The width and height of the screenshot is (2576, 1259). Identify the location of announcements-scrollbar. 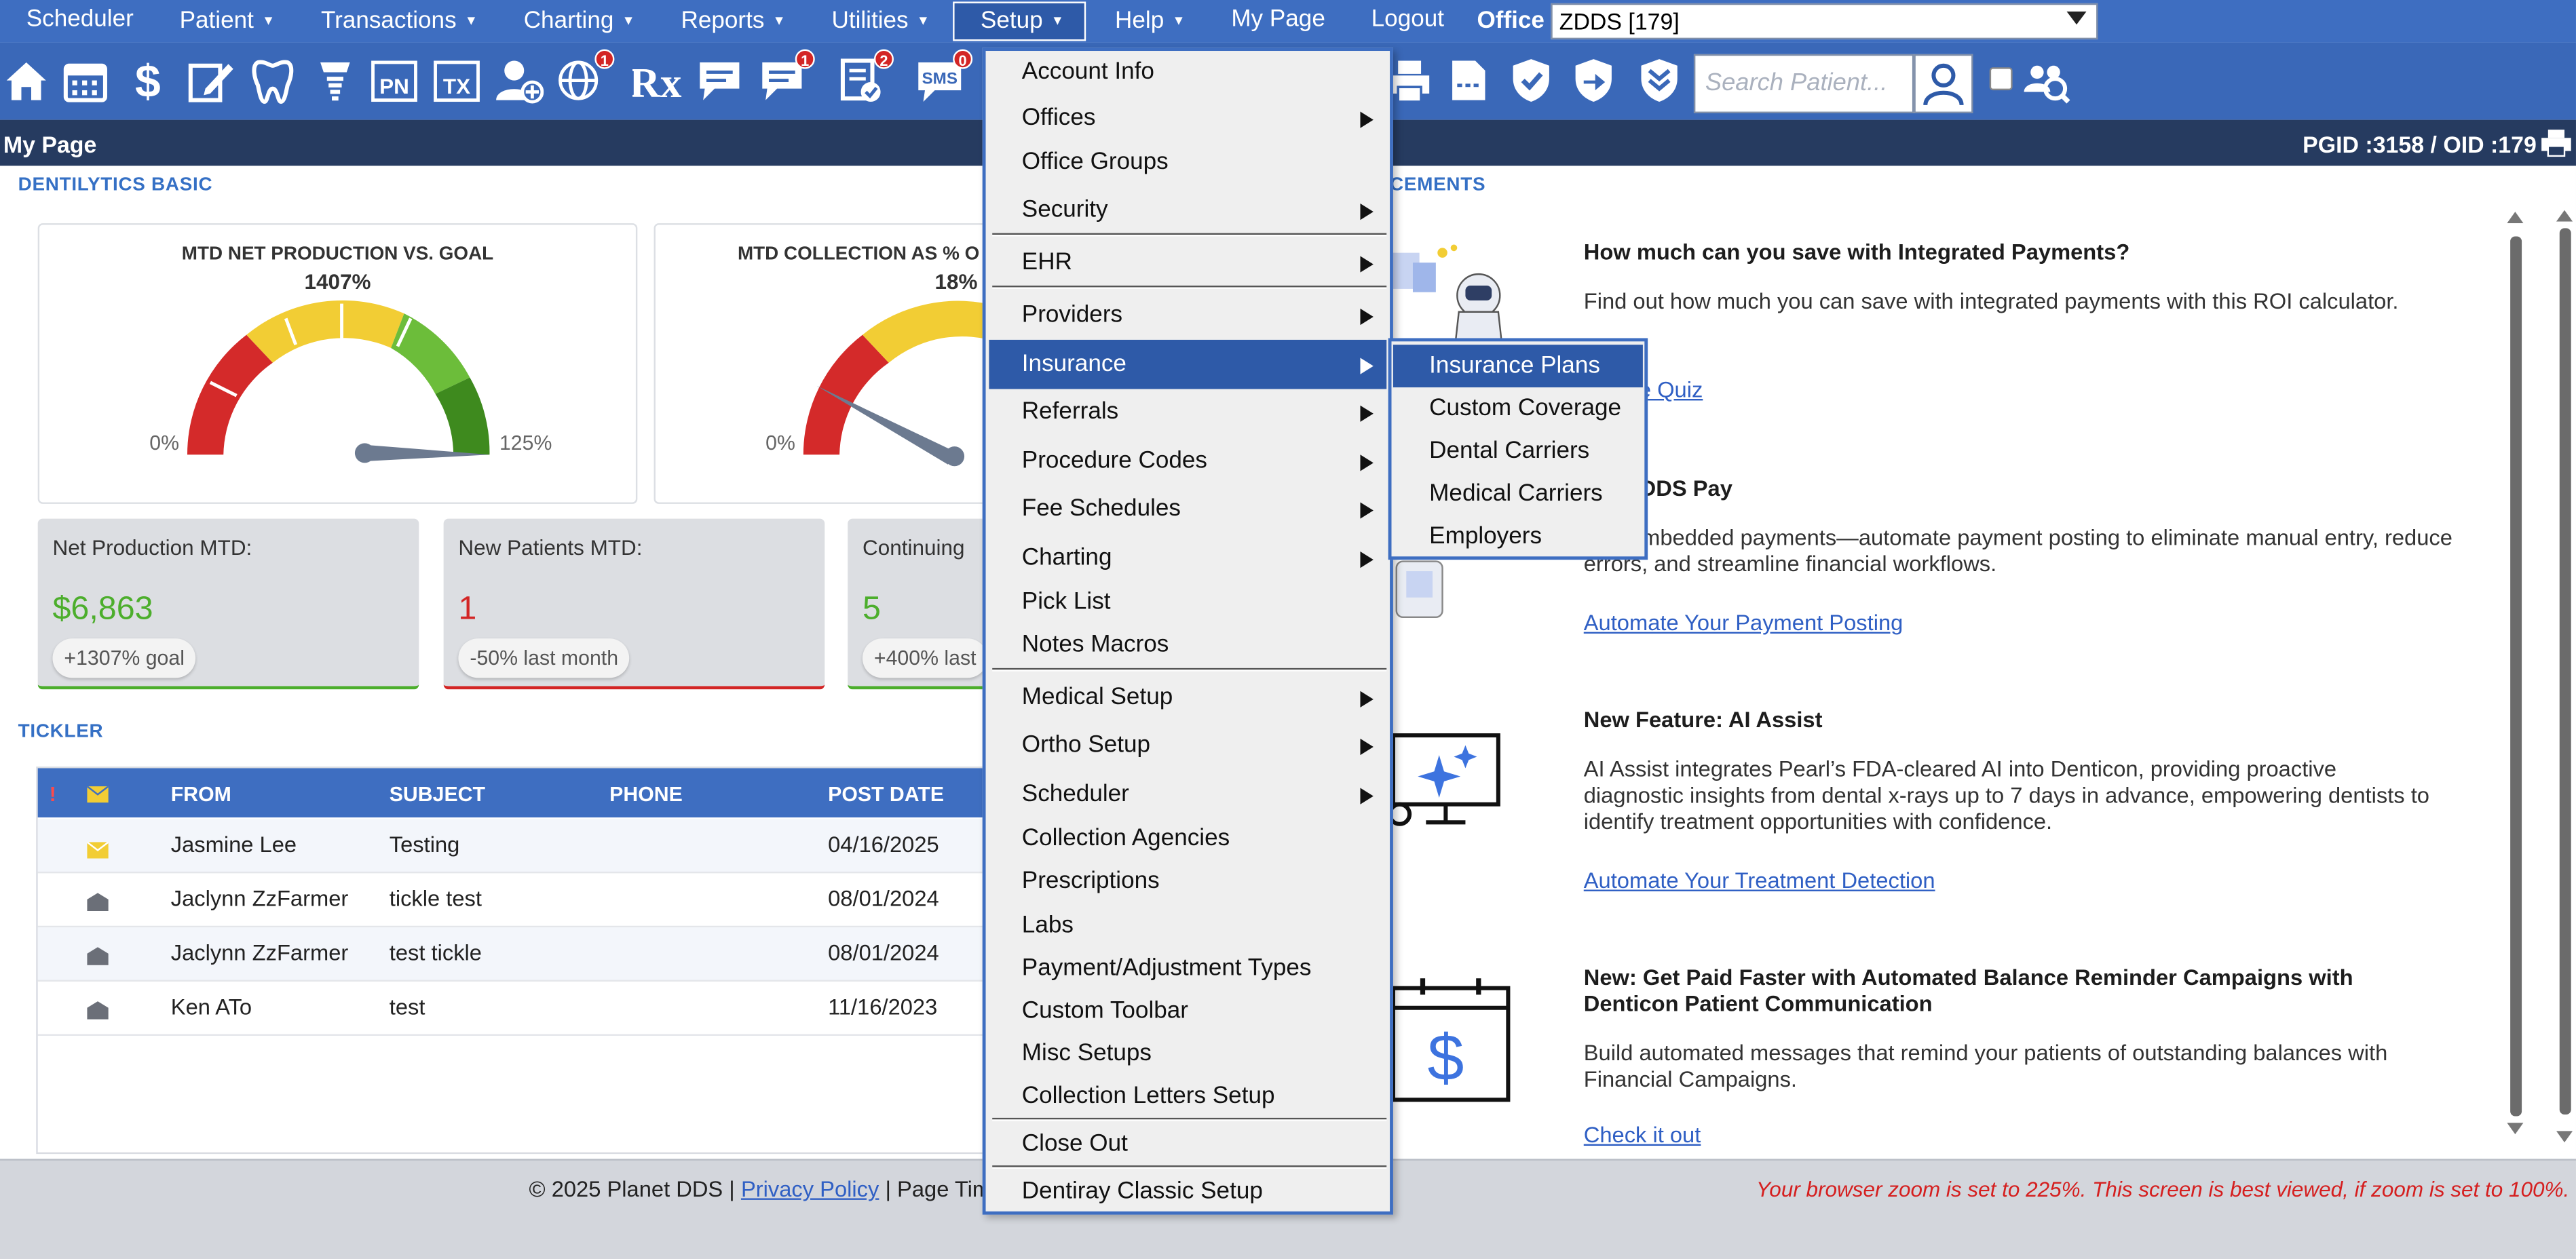
(2514, 674).